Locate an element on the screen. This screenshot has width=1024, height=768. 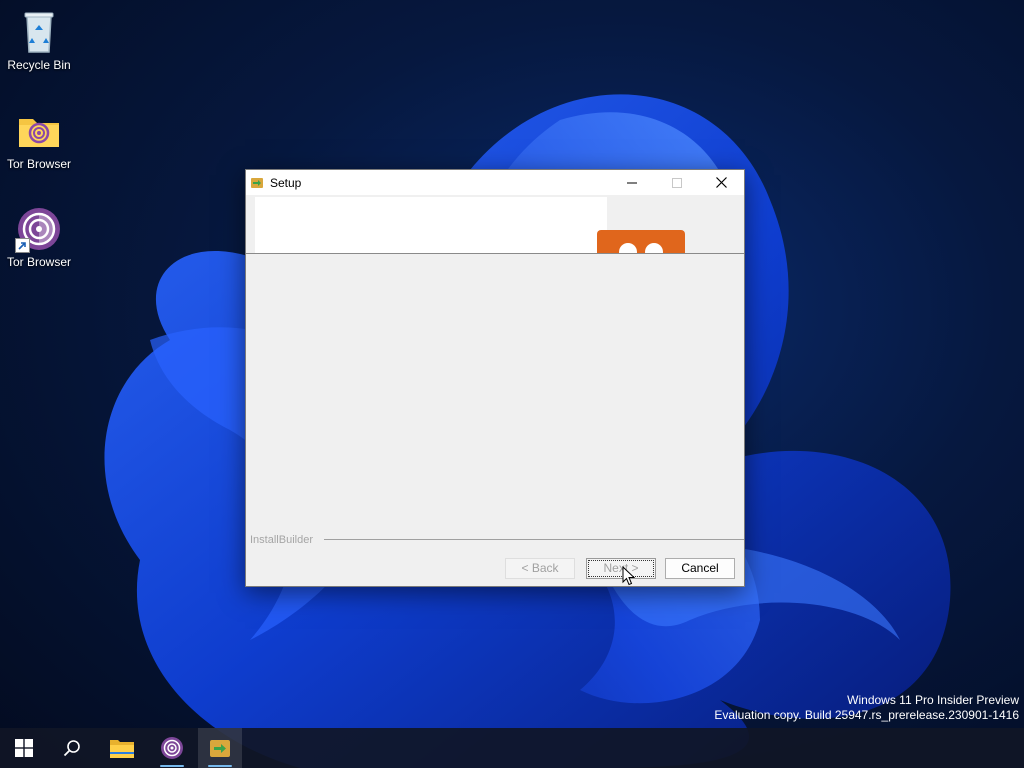
title-bar: Setup is located at coordinates (495, 182).